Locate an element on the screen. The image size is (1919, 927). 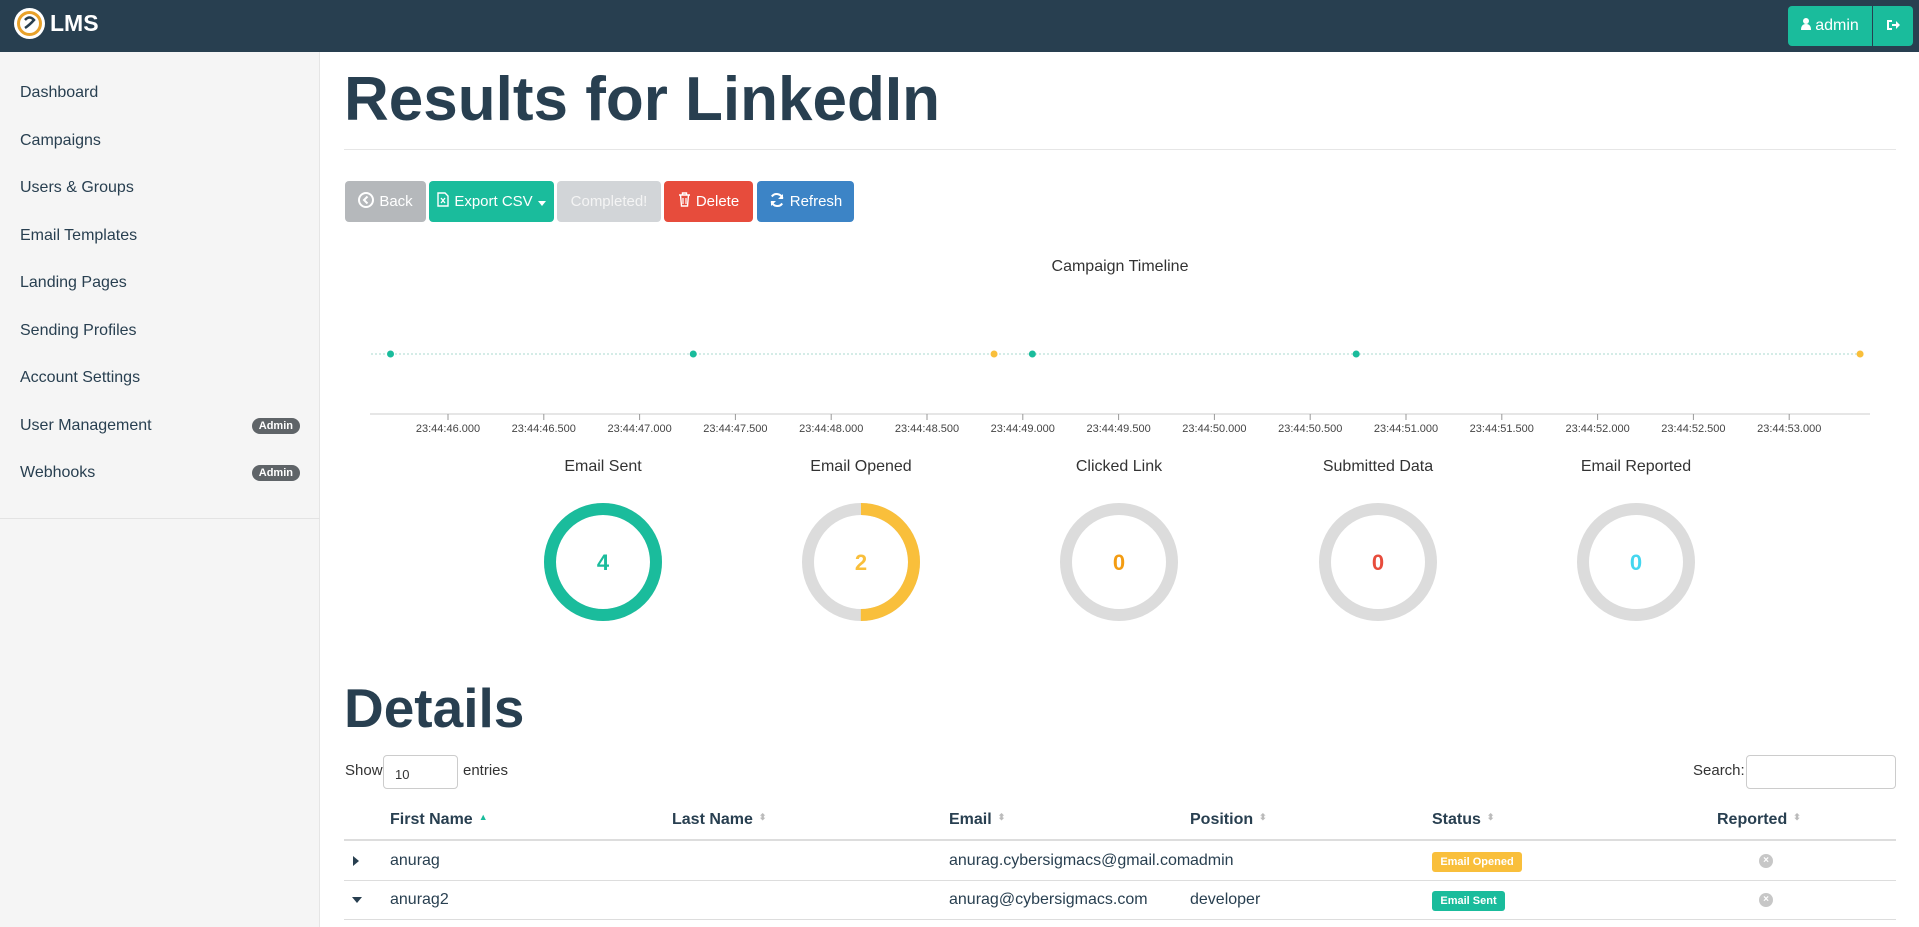
column-header-reported: Reported ⬍ is located at coordinates (1759, 820).